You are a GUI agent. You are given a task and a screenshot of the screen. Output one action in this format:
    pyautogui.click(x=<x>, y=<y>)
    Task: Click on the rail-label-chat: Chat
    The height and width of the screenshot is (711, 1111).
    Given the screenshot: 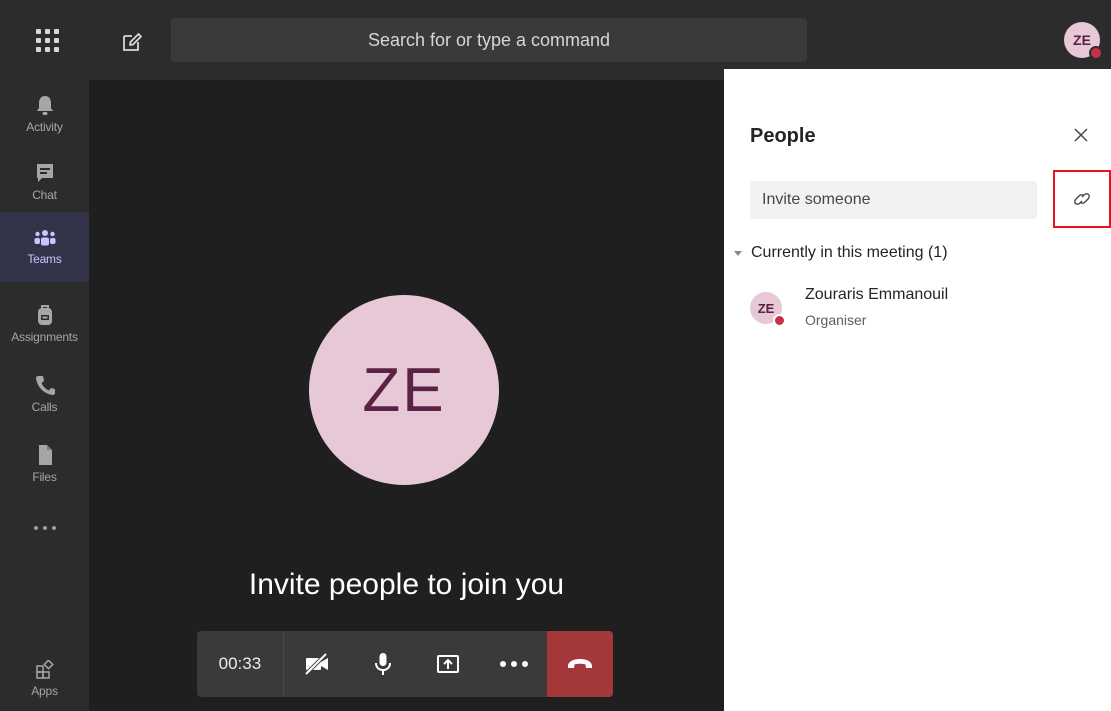 What is the action you would take?
    pyautogui.click(x=44, y=195)
    